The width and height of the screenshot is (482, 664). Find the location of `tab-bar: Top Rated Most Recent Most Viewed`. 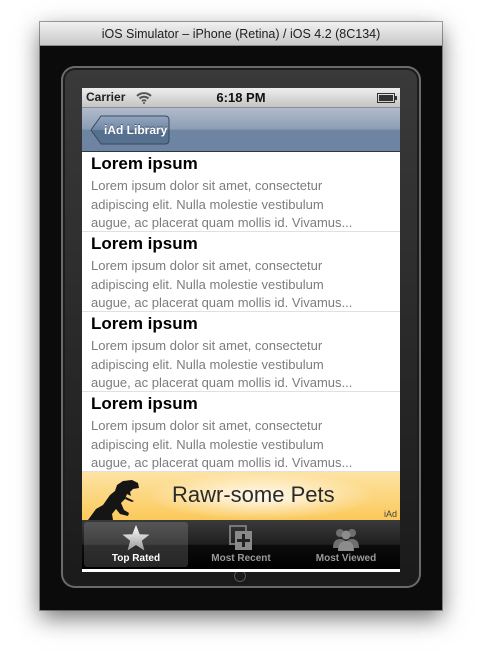

tab-bar: Top Rated Most Recent Most Viewed is located at coordinates (241, 544).